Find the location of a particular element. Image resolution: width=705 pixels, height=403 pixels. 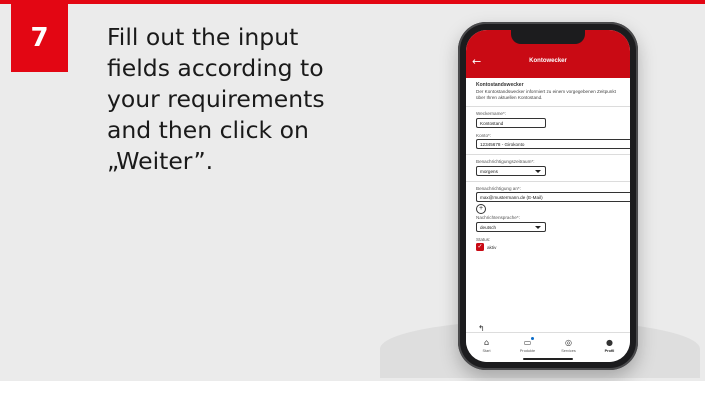

app-title: Kontowecker is located at coordinates (548, 61).